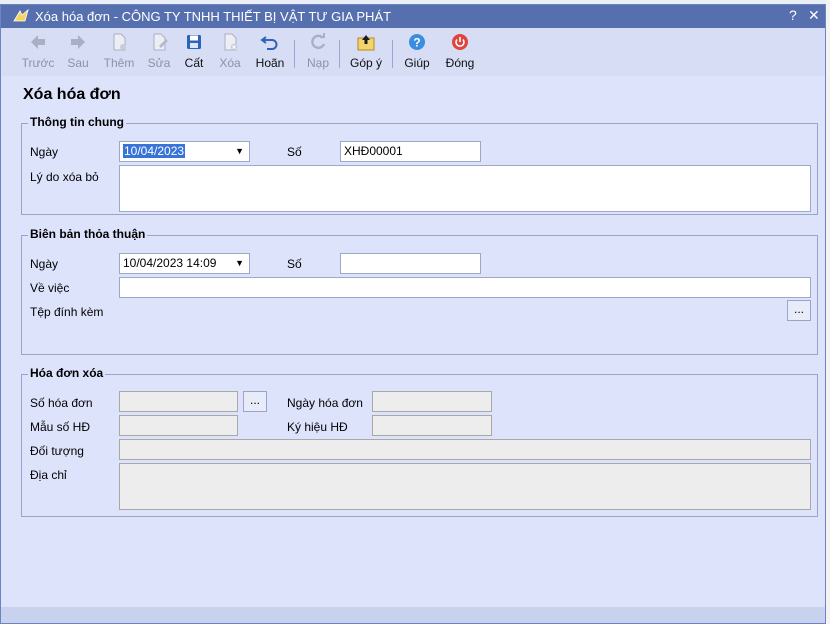  What do you see at coordinates (78, 53) in the screenshot?
I see `next-button: Sau` at bounding box center [78, 53].